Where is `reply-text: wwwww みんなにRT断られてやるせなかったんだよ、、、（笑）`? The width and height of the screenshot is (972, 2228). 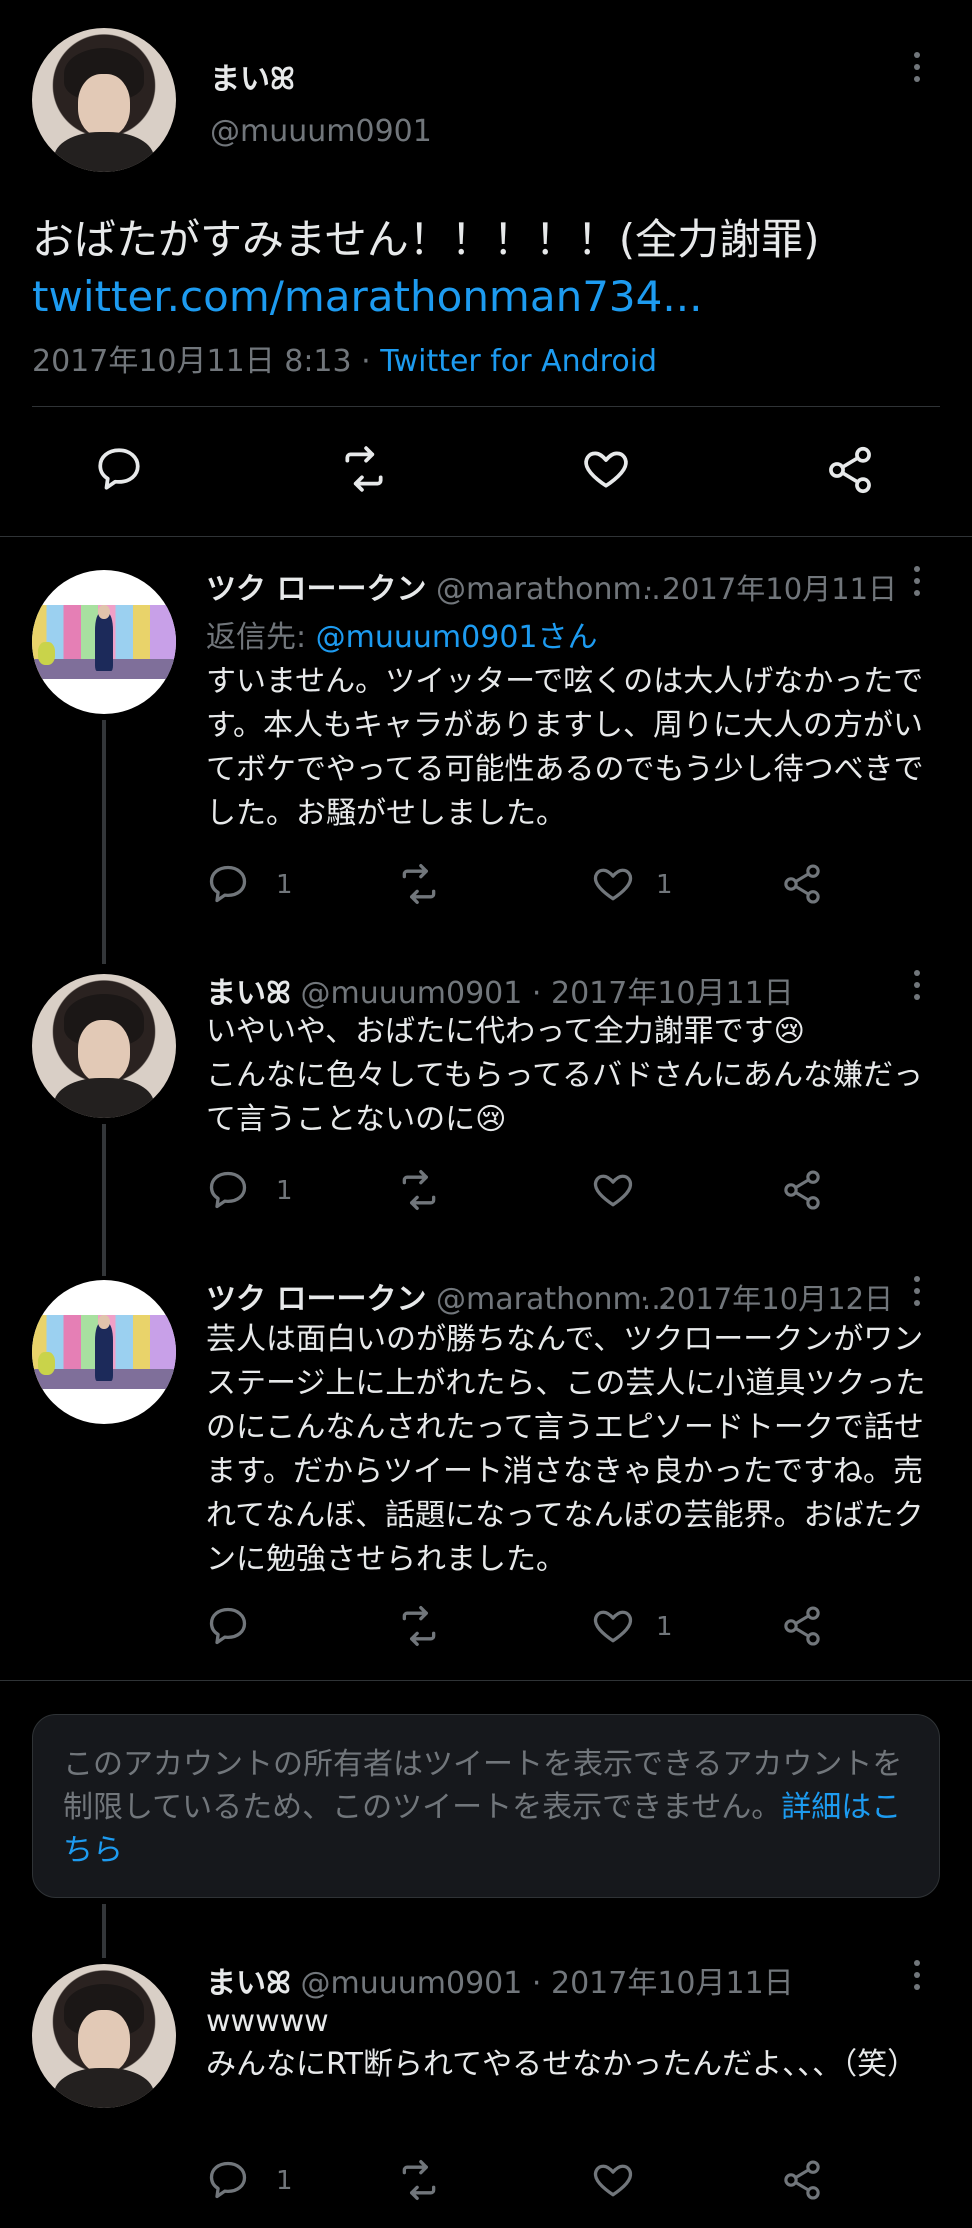
reply-text: wwwww みんなにRT断られてやるせなかったんだよ、、、（笑） is located at coordinates (562, 2043).